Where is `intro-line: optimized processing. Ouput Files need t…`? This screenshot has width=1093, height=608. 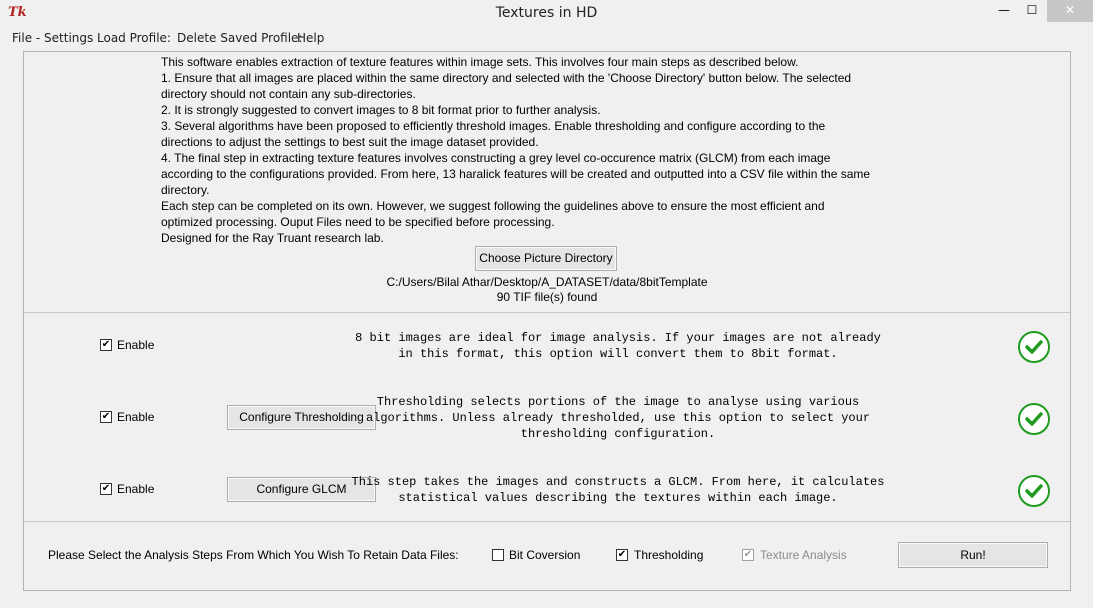 intro-line: optimized processing. Ouput Files need t… is located at coordinates (358, 222).